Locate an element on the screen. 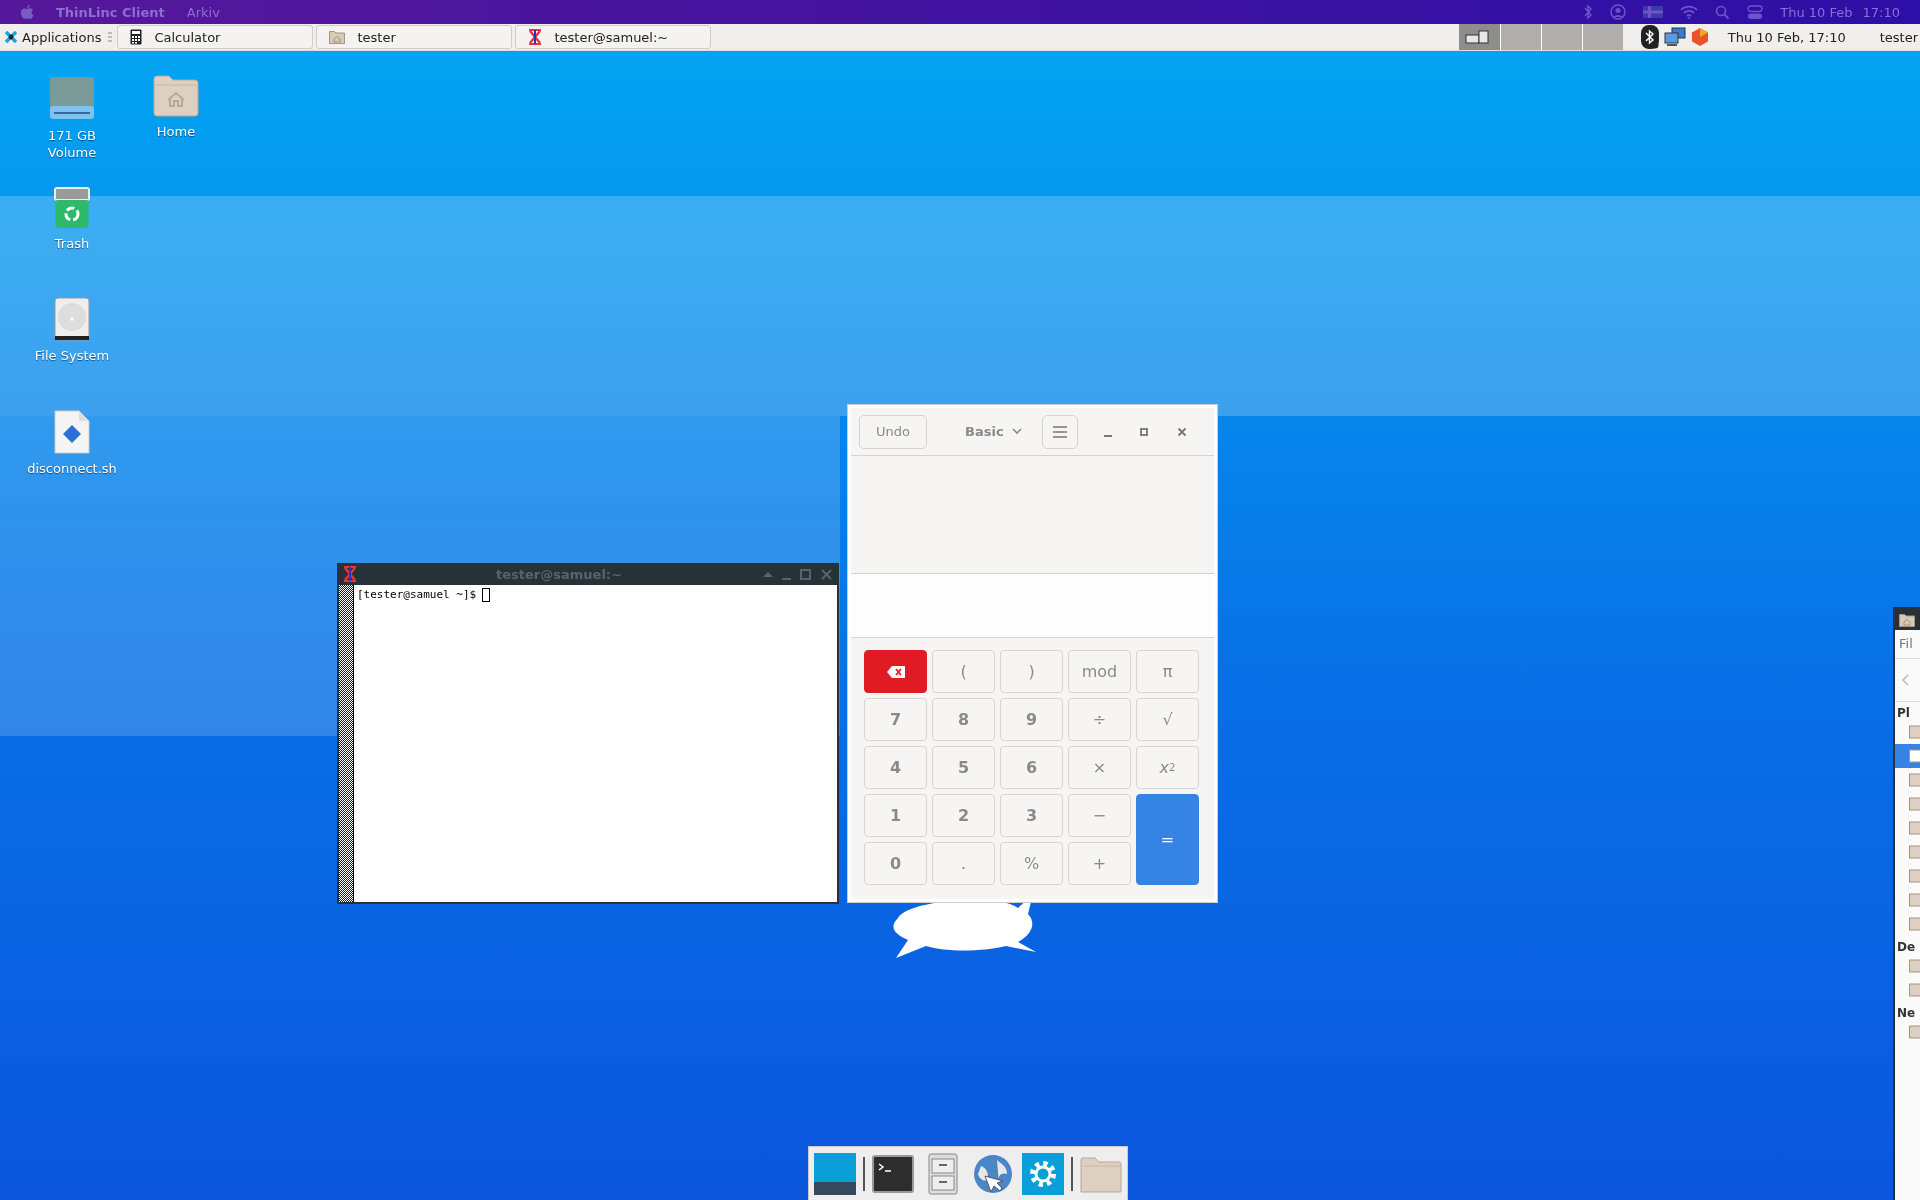 This screenshot has height=1200, width=1920. scrollbar is located at coordinates (346, 743).